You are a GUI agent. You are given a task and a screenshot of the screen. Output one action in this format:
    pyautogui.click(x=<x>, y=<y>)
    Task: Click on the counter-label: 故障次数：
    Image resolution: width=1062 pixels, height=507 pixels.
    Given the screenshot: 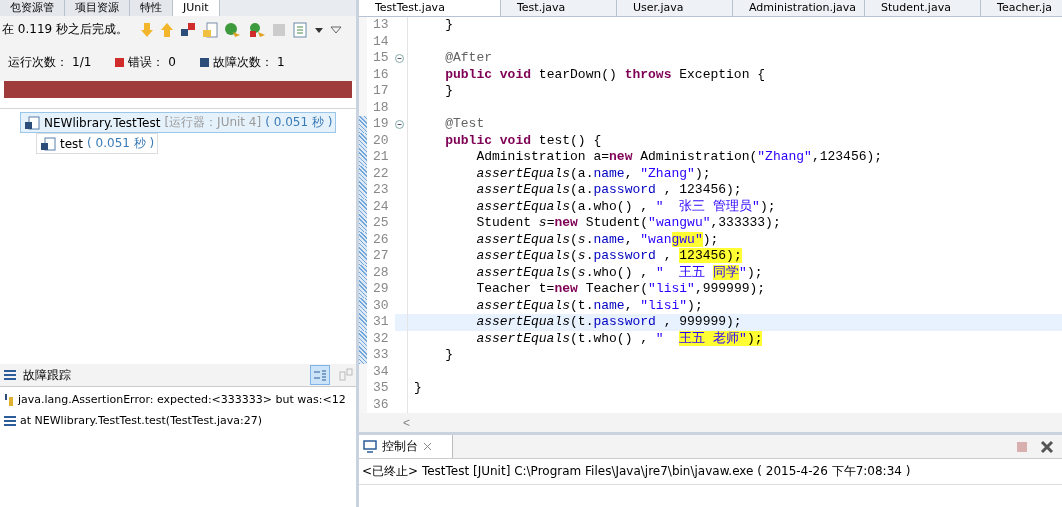 What is the action you would take?
    pyautogui.click(x=242, y=62)
    